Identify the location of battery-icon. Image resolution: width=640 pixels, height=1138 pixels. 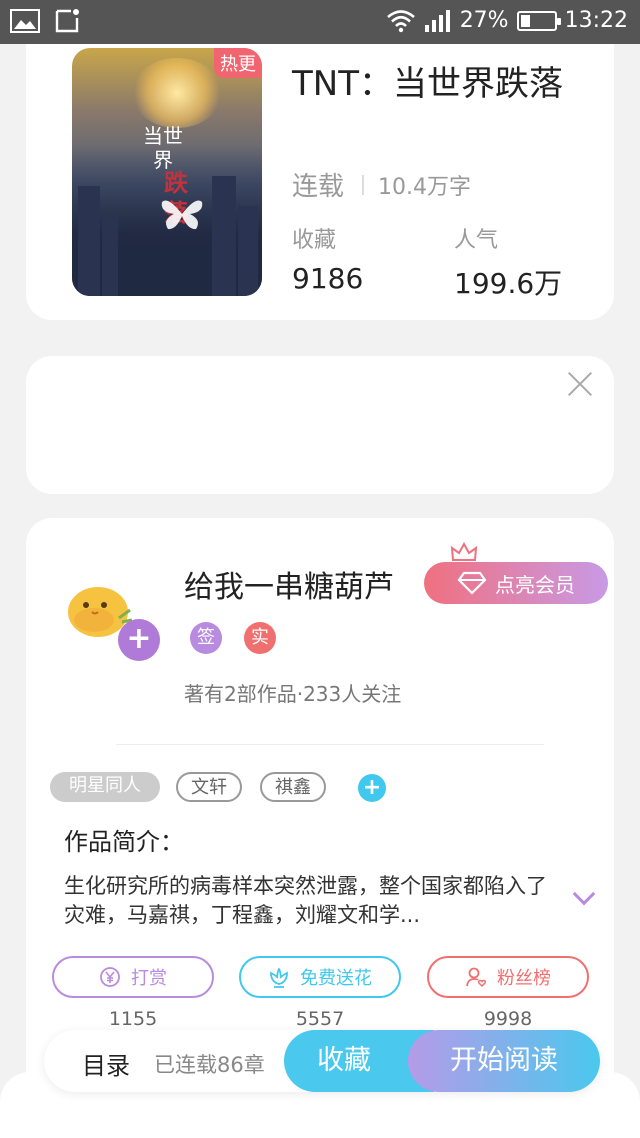
(538, 20).